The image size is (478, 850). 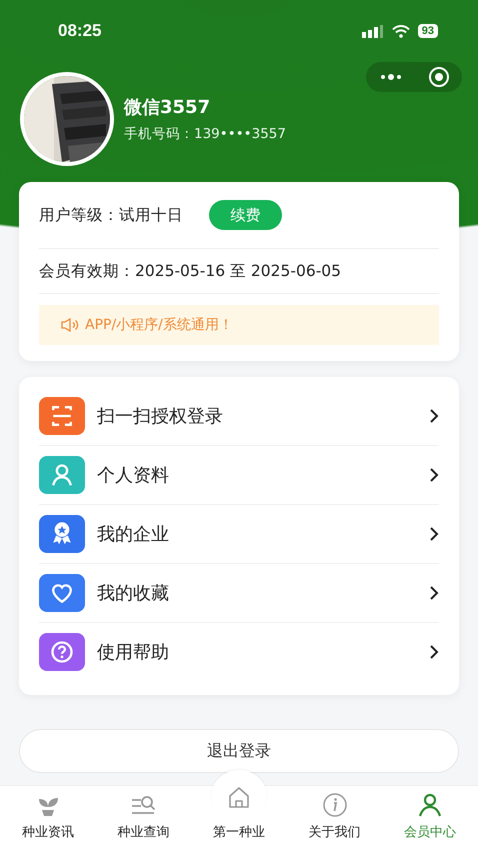 I want to click on menu-label: 我的企业, so click(x=133, y=534).